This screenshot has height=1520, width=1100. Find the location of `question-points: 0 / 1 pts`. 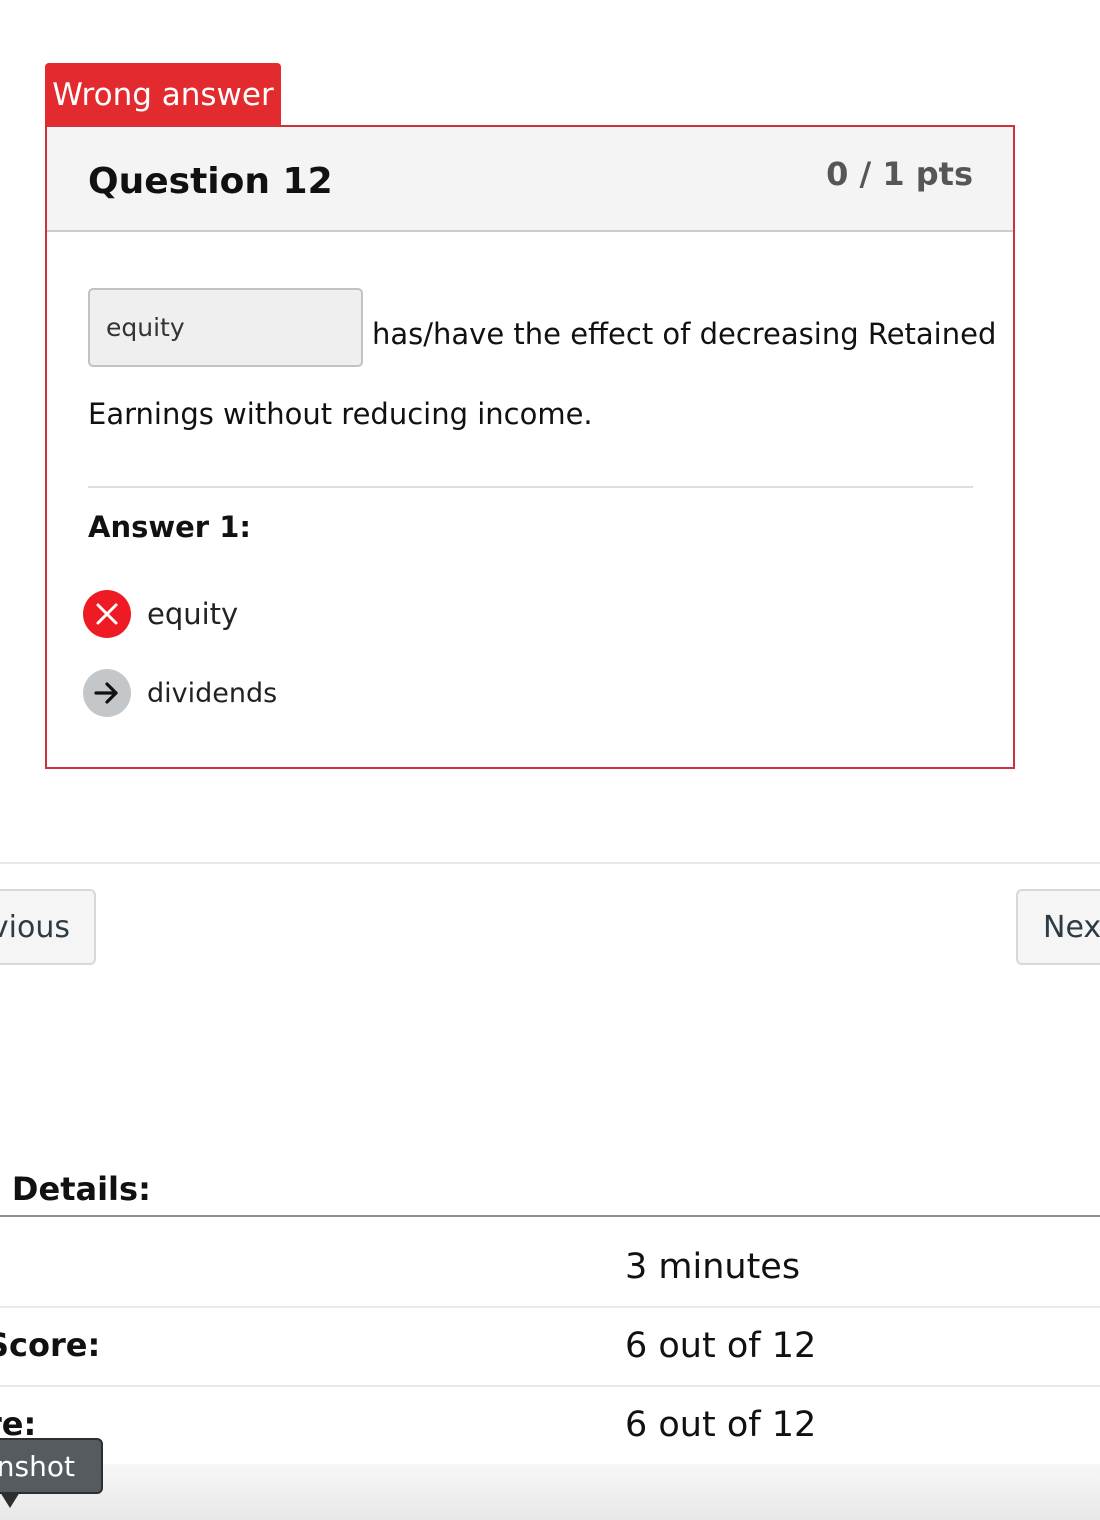

question-points: 0 / 1 pts is located at coordinates (899, 174).